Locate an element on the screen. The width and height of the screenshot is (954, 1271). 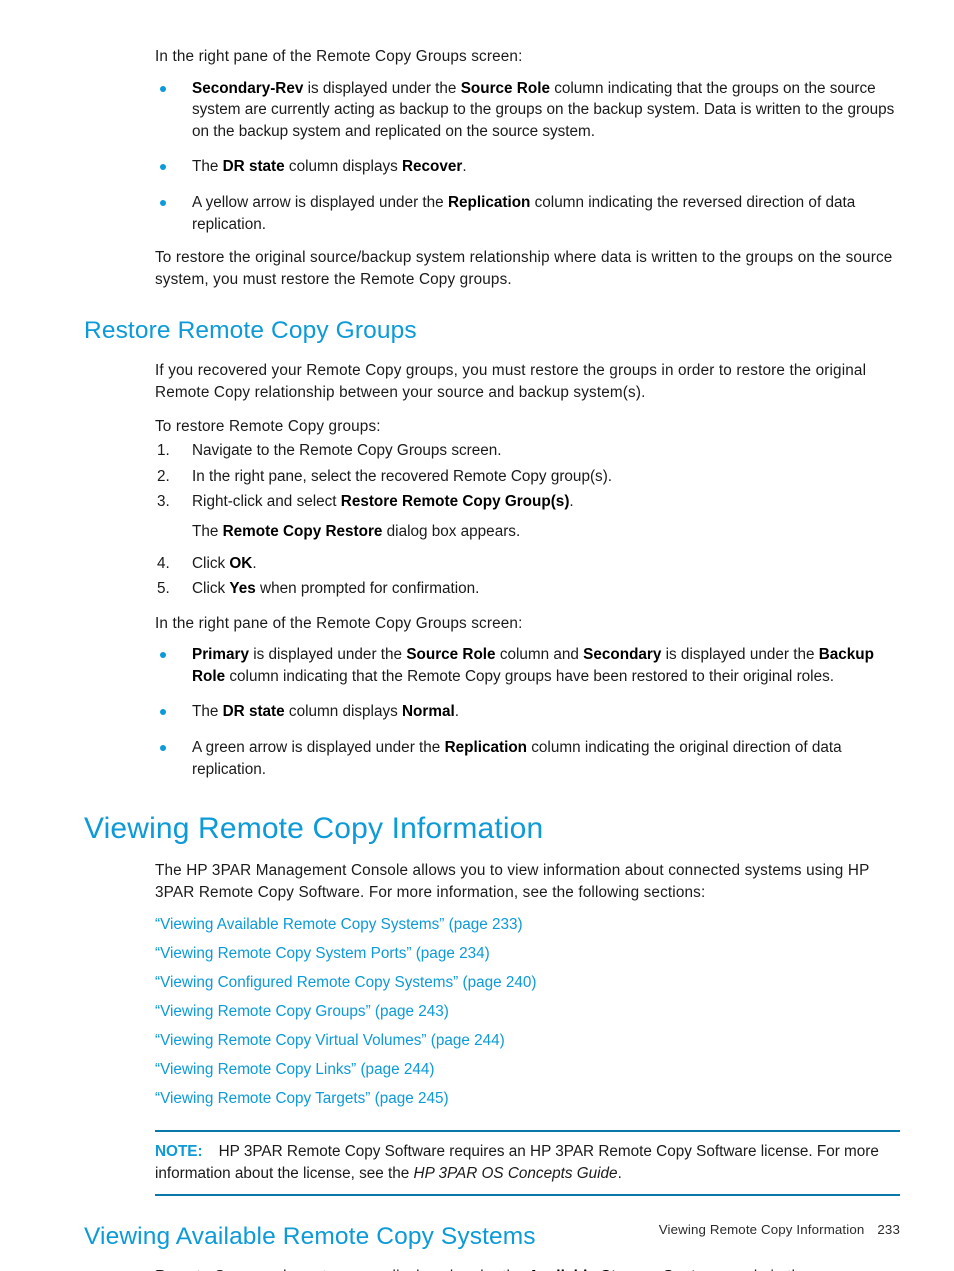
step-number: 1. is located at coordinates (163, 451).